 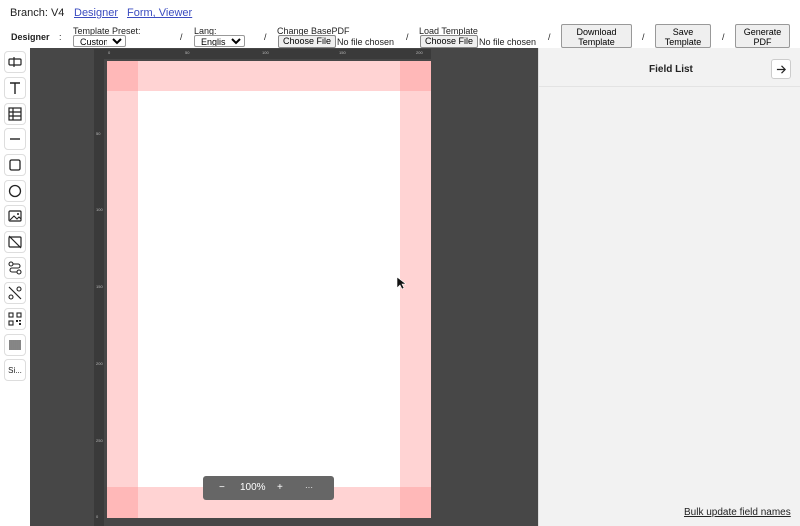 I want to click on zoom-level: 100%, so click(x=253, y=487).